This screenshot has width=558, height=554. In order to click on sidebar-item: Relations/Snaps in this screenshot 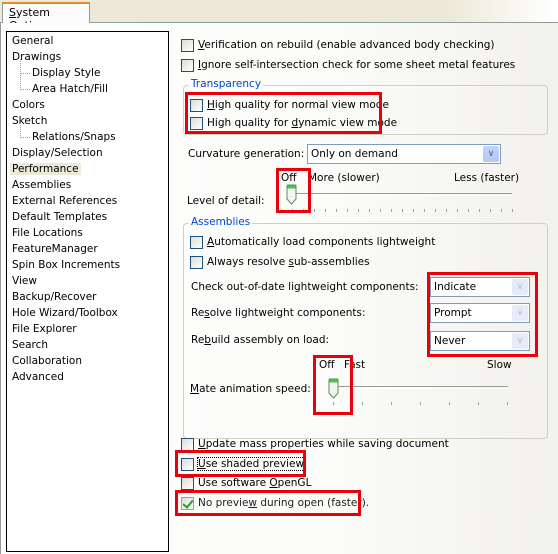, I will do `click(87, 134)`.